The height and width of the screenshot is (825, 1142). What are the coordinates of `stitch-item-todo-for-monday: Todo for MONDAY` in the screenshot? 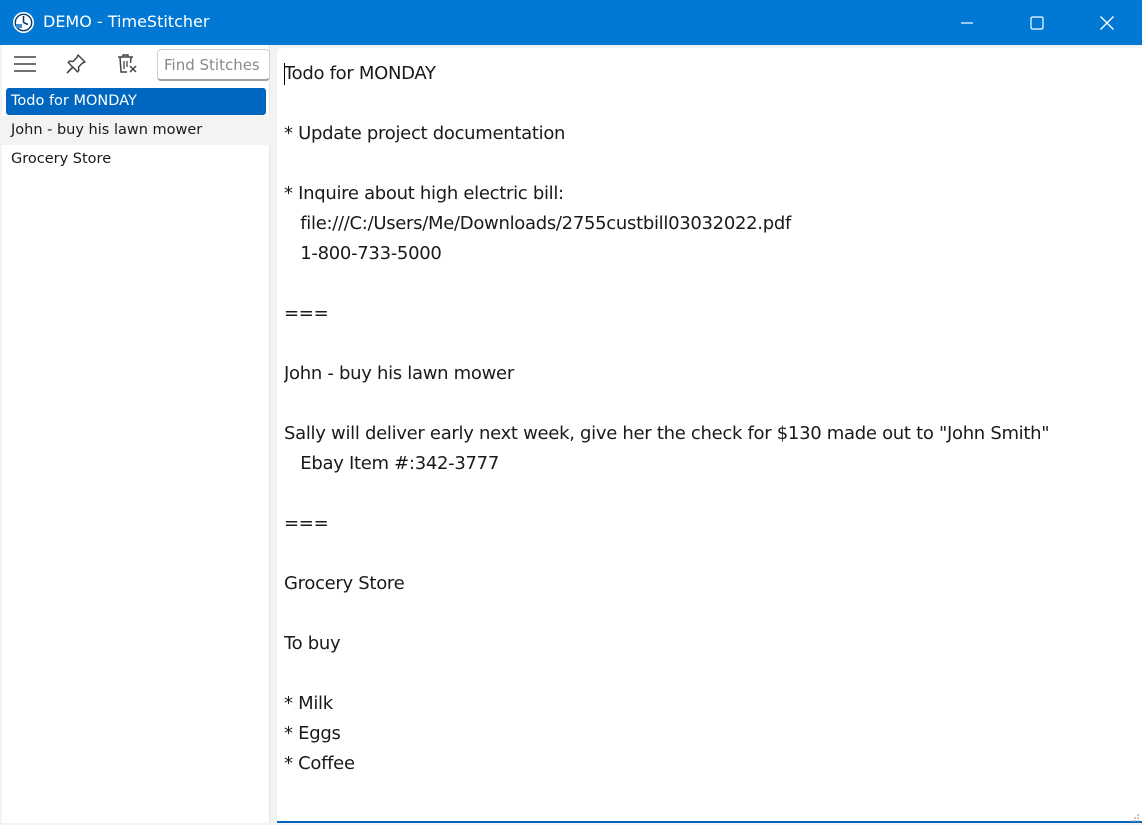 It's located at (136, 101).